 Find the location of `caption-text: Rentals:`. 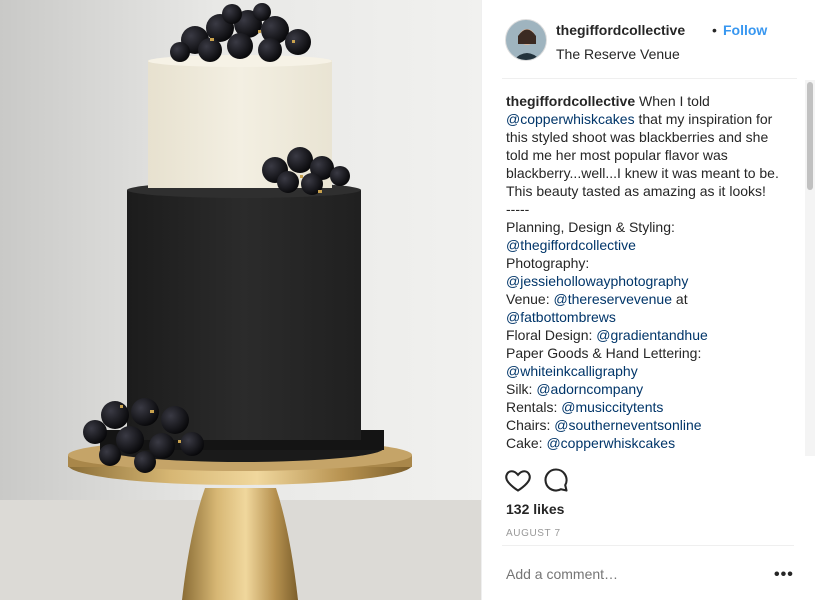

caption-text: Rentals: is located at coordinates (534, 407).